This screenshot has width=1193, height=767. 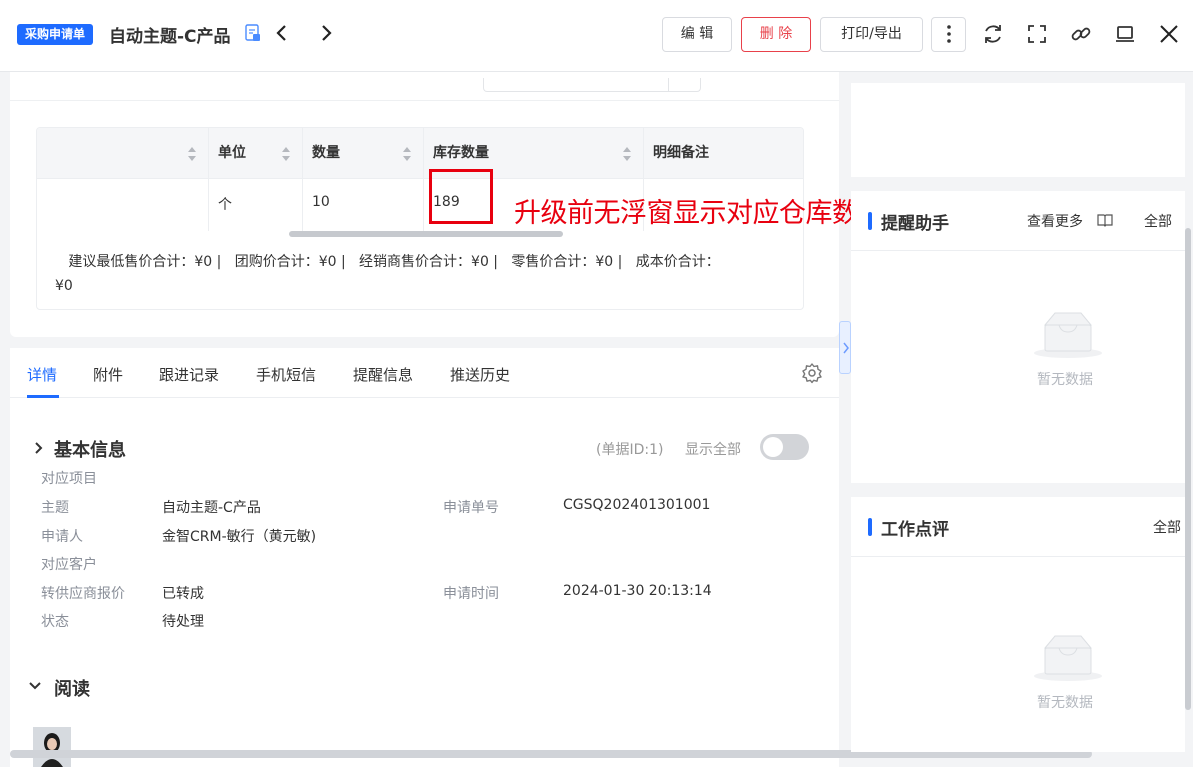 What do you see at coordinates (145, 262) in the screenshot?
I see `summary-min-price: 建议最低售价合计：¥0 |` at bounding box center [145, 262].